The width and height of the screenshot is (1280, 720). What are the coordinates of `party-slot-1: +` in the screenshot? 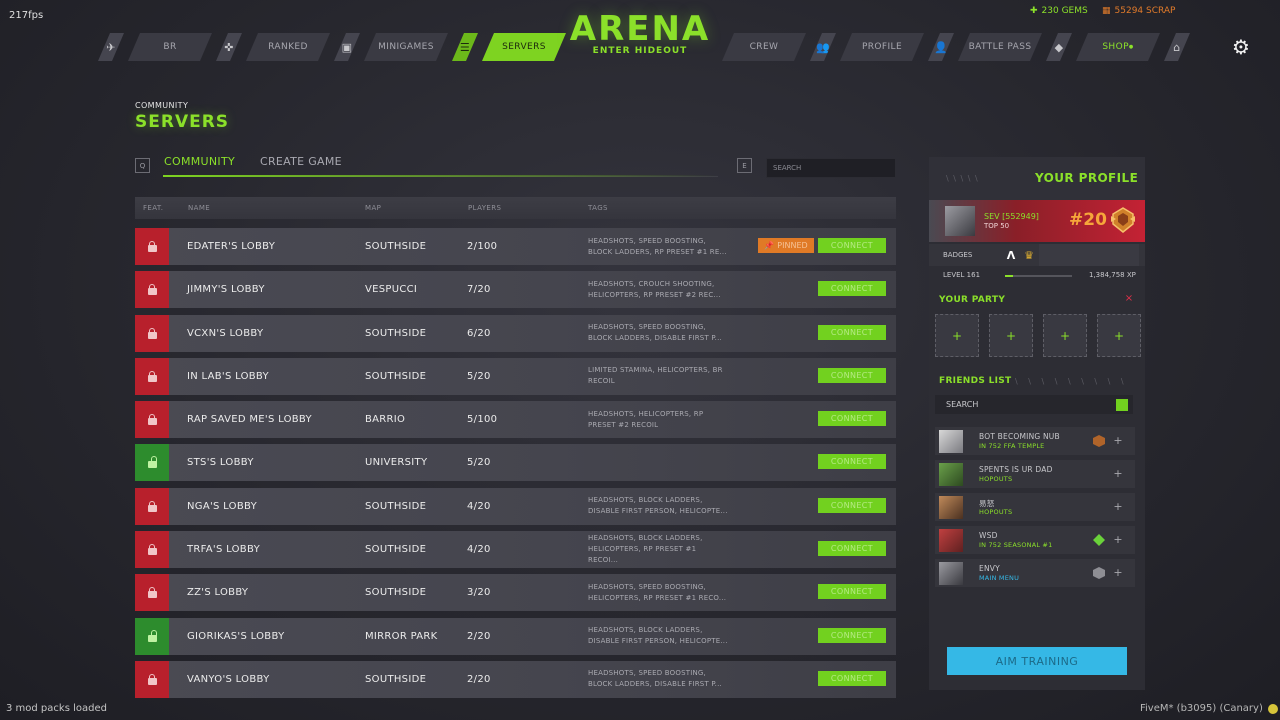 It's located at (957, 335).